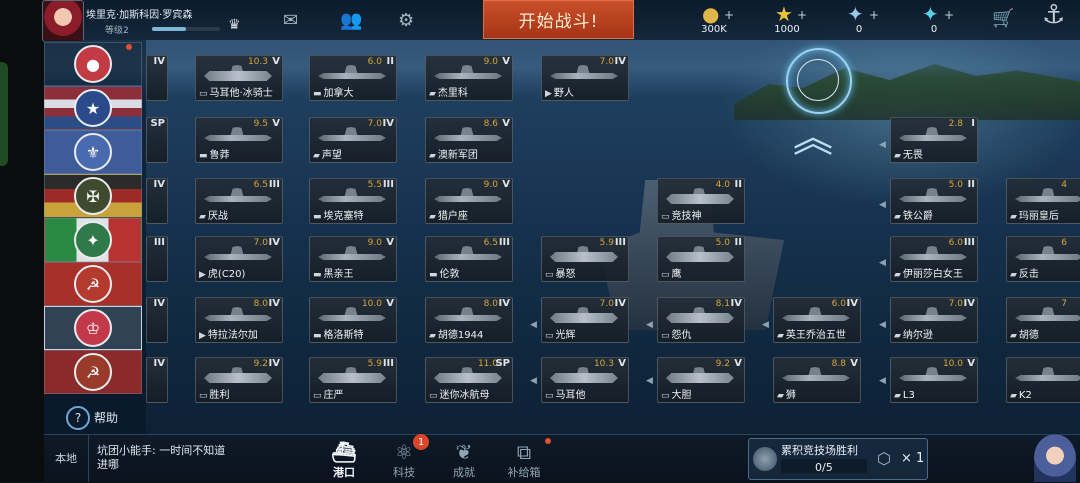 The width and height of the screenshot is (1080, 483). Describe the element at coordinates (353, 78) in the screenshot. I see `ship-card: 6.0 II ▬ 加拿大` at that location.